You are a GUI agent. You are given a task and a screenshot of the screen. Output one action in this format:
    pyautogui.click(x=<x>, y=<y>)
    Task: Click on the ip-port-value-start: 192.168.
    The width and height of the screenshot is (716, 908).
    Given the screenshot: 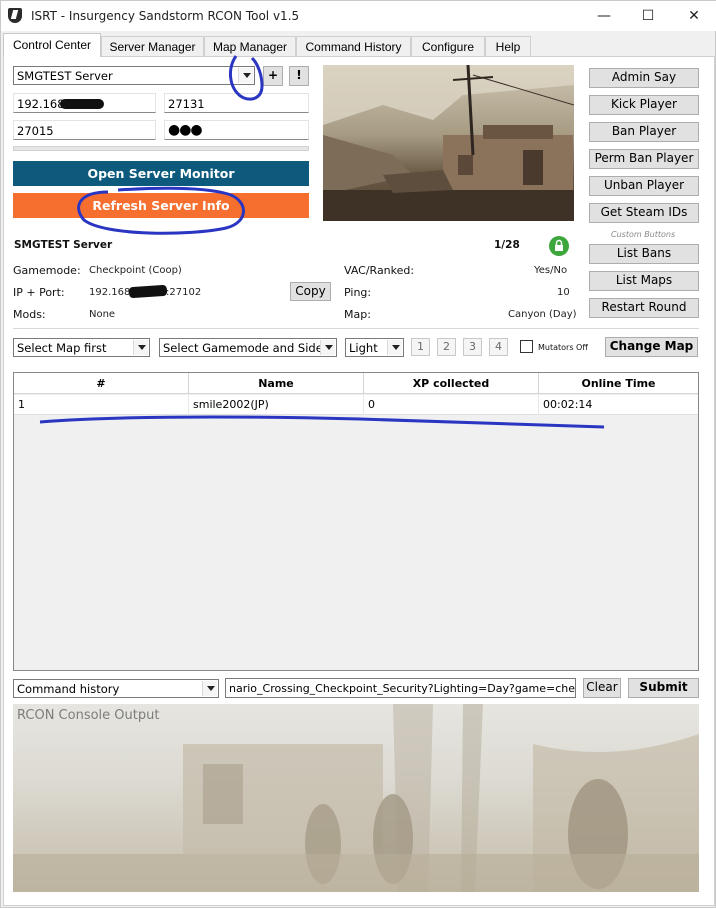 What is the action you would take?
    pyautogui.click(x=111, y=292)
    